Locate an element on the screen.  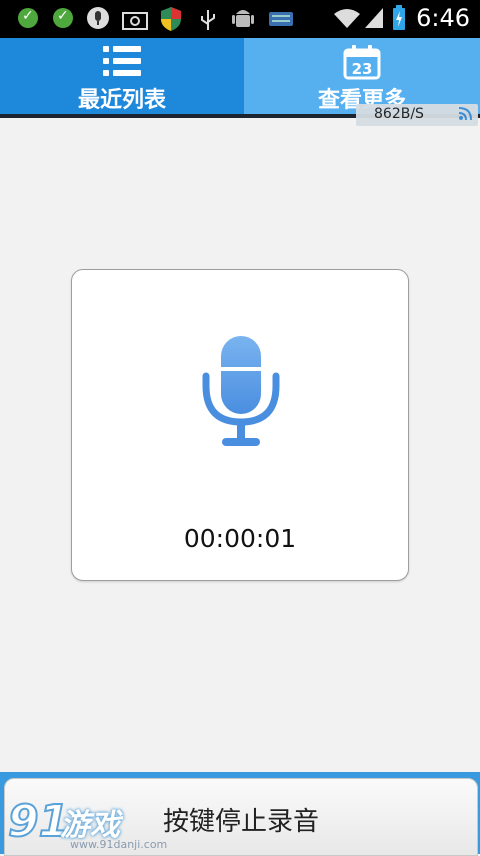
usb-icon is located at coordinates (208, 20).